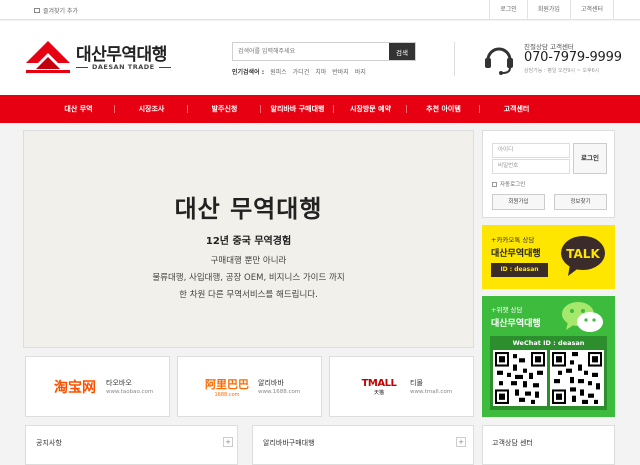  What do you see at coordinates (340, 71) in the screenshot?
I see `popular-keyword: 반바지` at bounding box center [340, 71].